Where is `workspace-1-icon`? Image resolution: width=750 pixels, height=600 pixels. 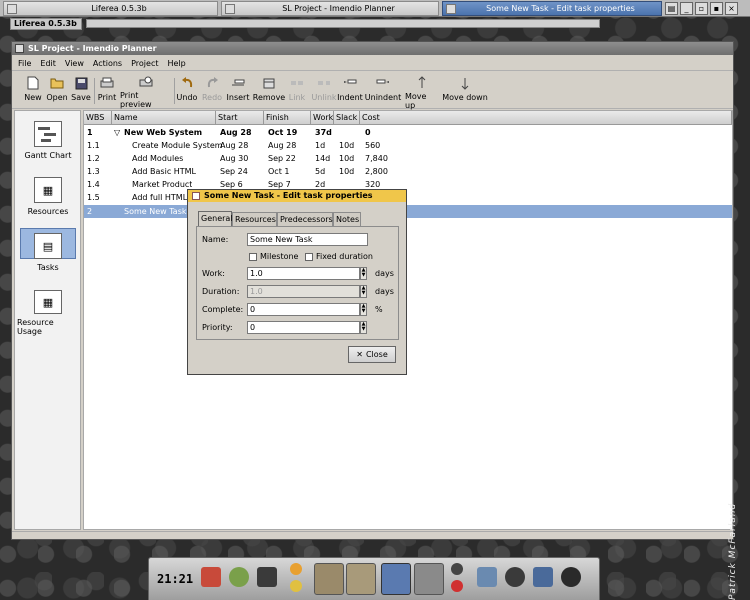
workspace-1-icon is located at coordinates (329, 579).